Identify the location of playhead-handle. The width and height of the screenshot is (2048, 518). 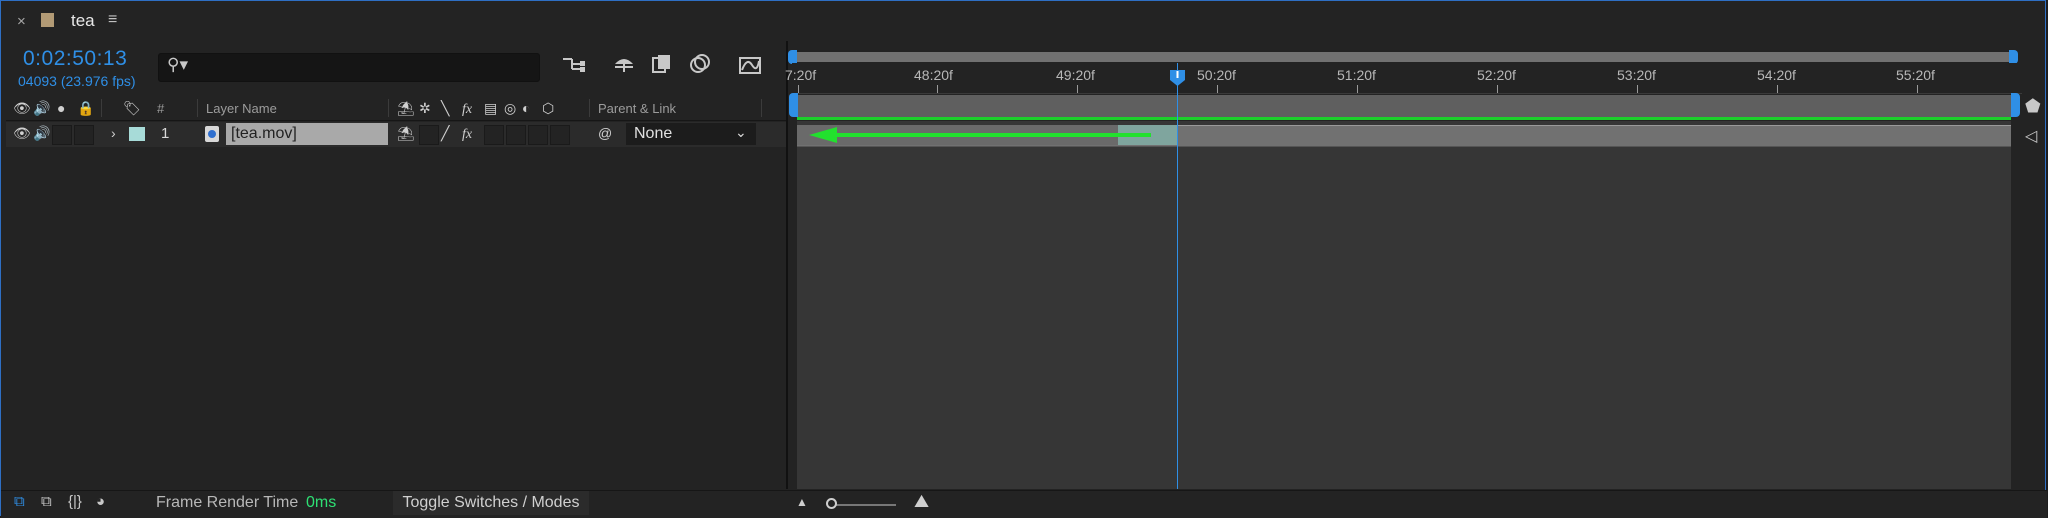
(1177, 78).